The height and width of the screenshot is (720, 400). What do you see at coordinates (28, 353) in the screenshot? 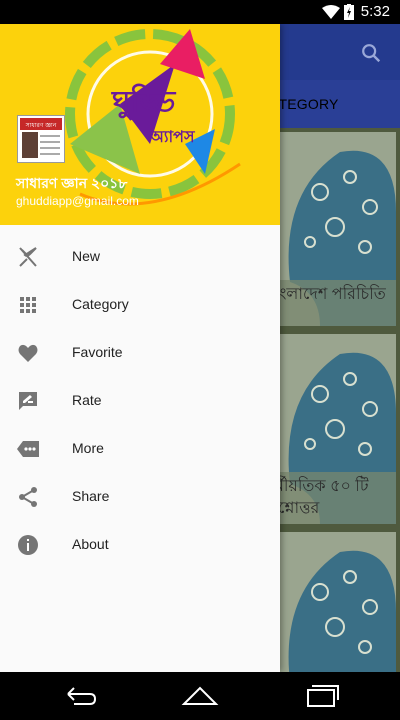
I see `heart-icon` at bounding box center [28, 353].